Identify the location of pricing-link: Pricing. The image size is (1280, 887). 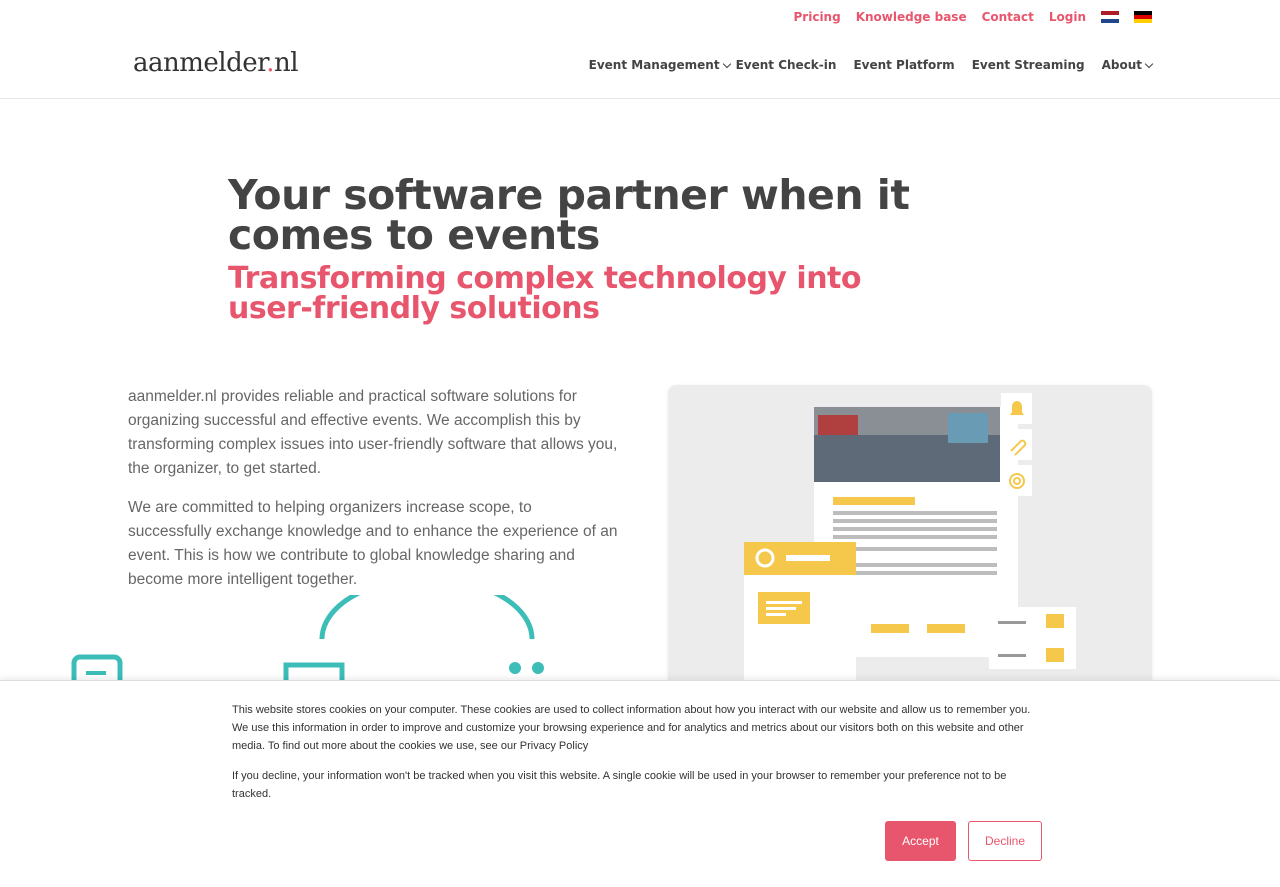
(817, 17).